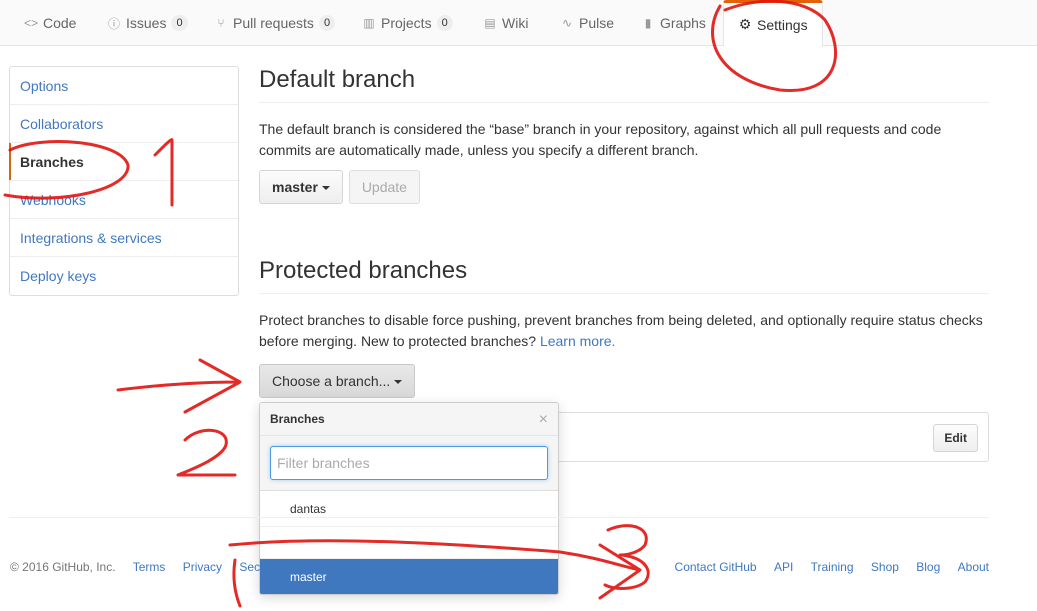 This screenshot has height=611, width=1037. Describe the element at coordinates (124, 276) in the screenshot. I see `sidebar-item-deploy-keys: Deploy keys` at that location.